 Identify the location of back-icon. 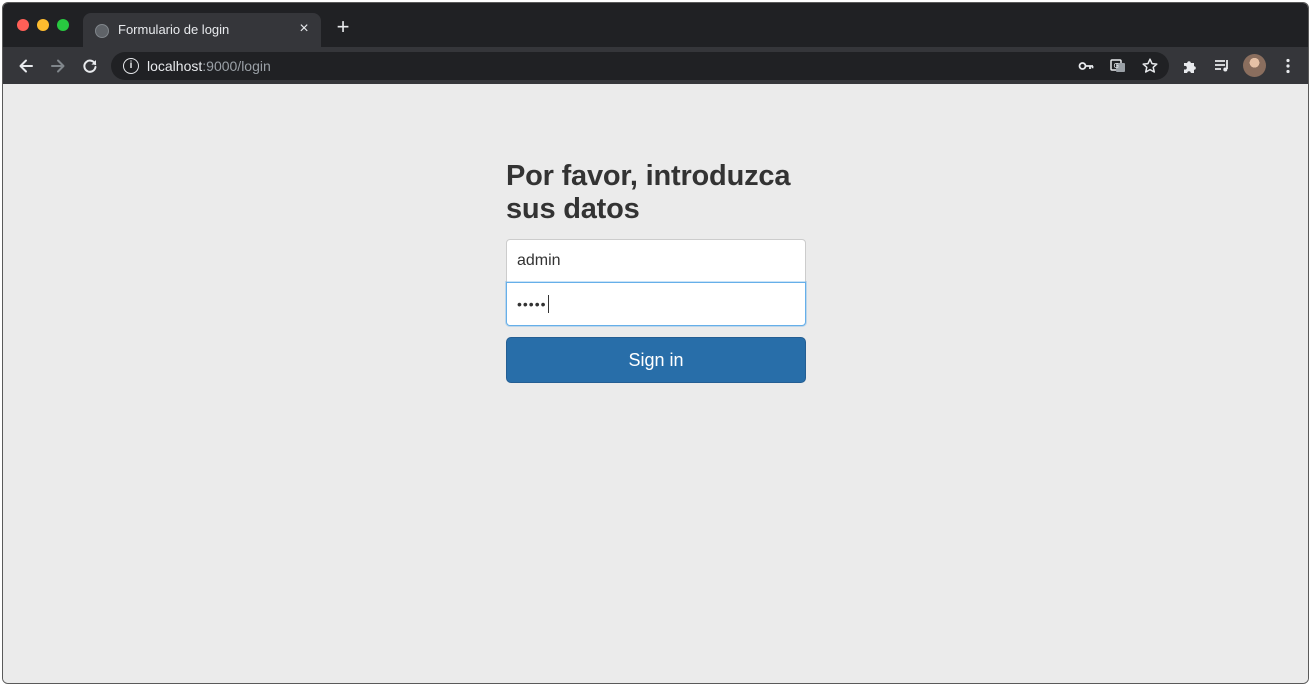
(26, 66).